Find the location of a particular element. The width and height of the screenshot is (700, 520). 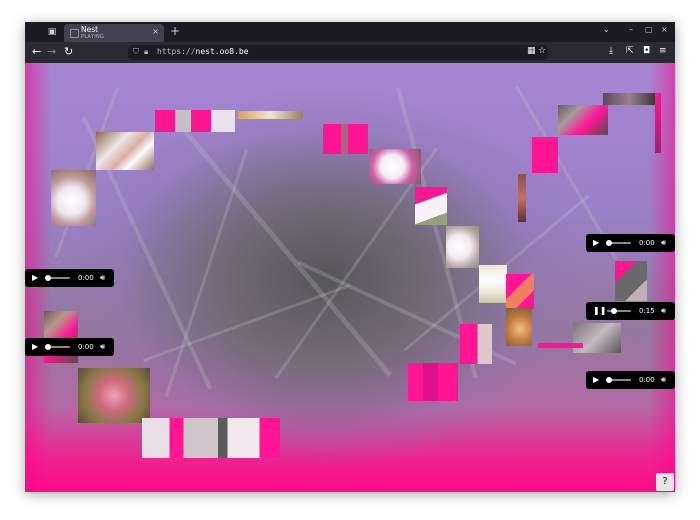

minimize-icon: – is located at coordinates (631, 29).